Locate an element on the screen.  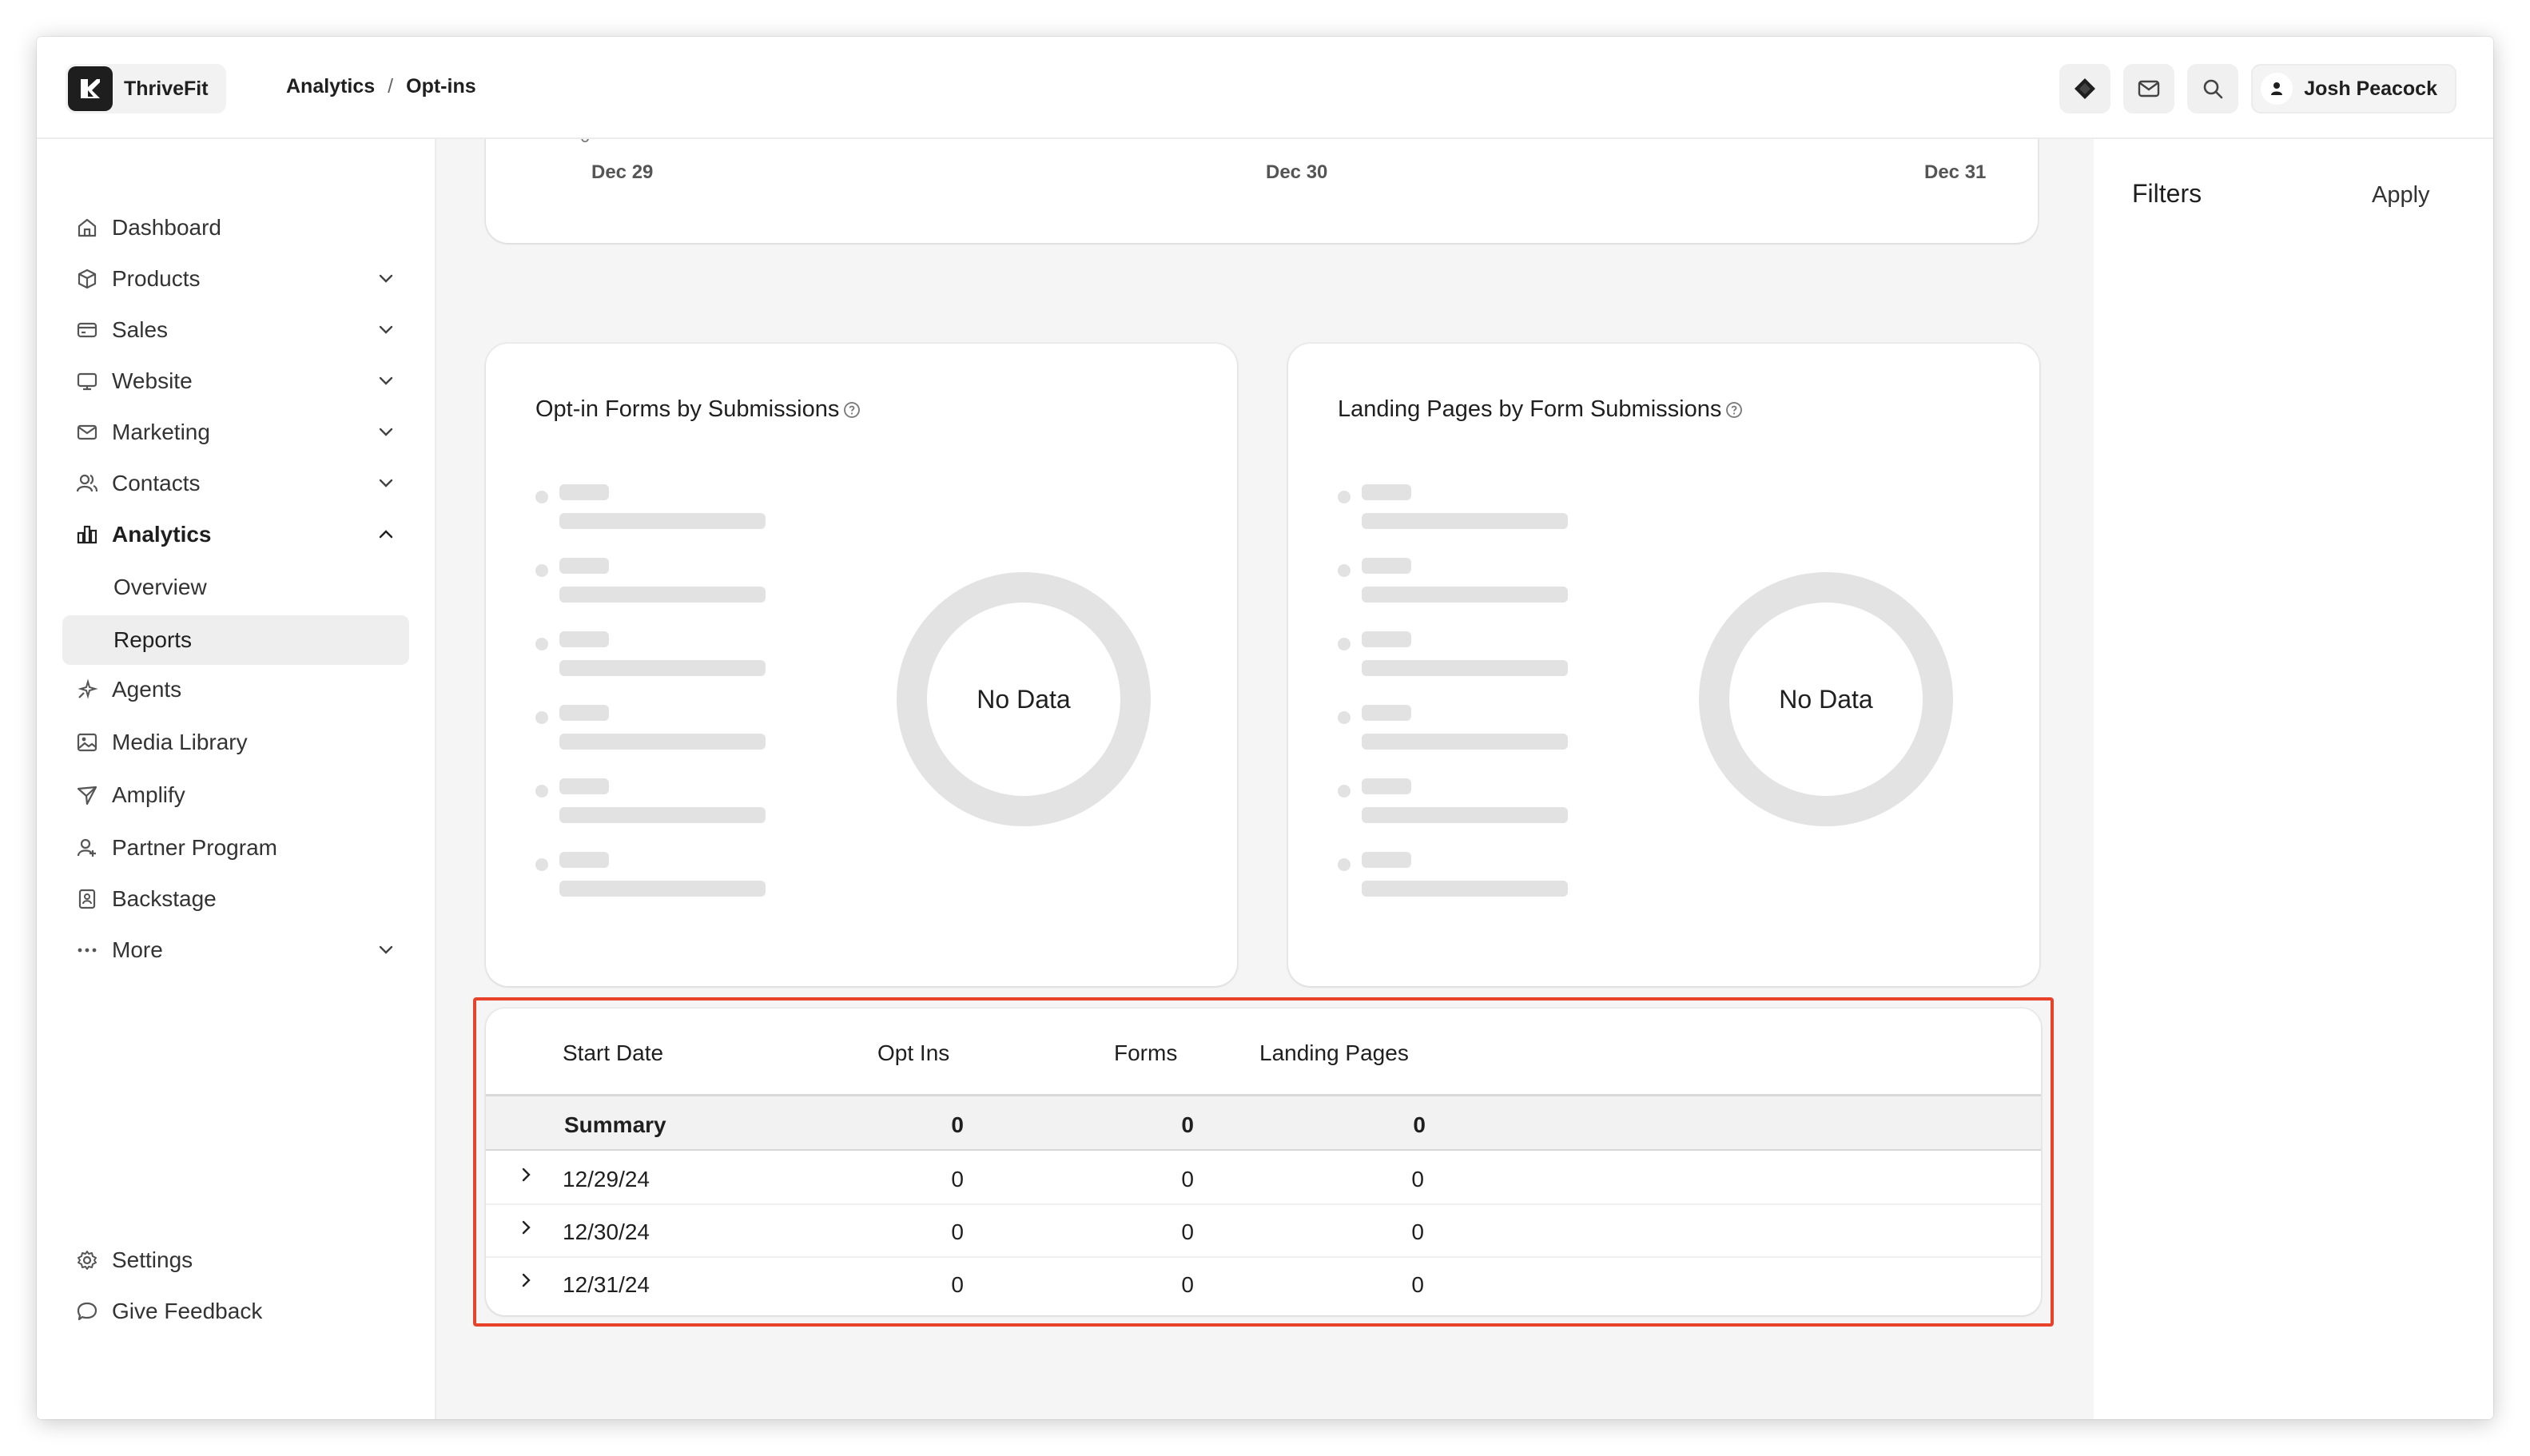
sidebar-item-label: Website is located at coordinates (152, 380).